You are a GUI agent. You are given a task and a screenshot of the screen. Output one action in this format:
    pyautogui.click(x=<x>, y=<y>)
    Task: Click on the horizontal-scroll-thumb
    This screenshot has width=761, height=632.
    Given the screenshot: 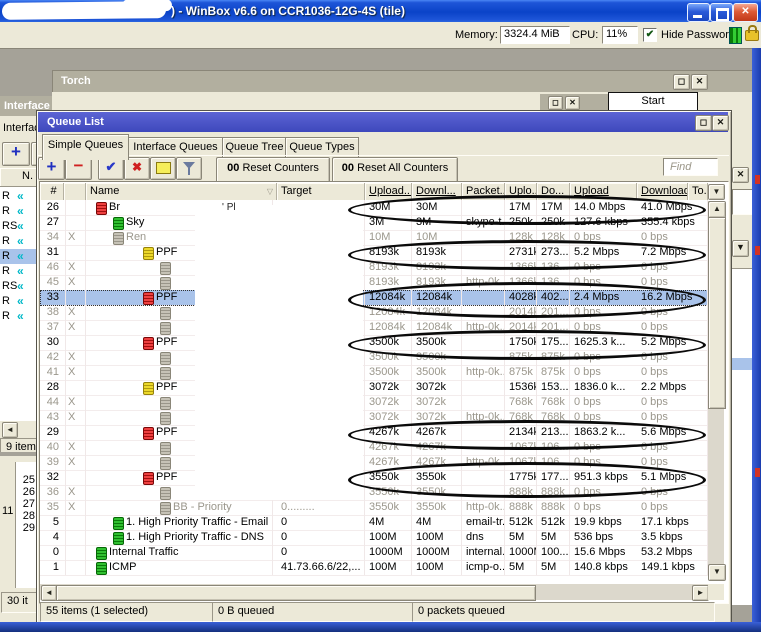 What is the action you would take?
    pyautogui.click(x=296, y=593)
    